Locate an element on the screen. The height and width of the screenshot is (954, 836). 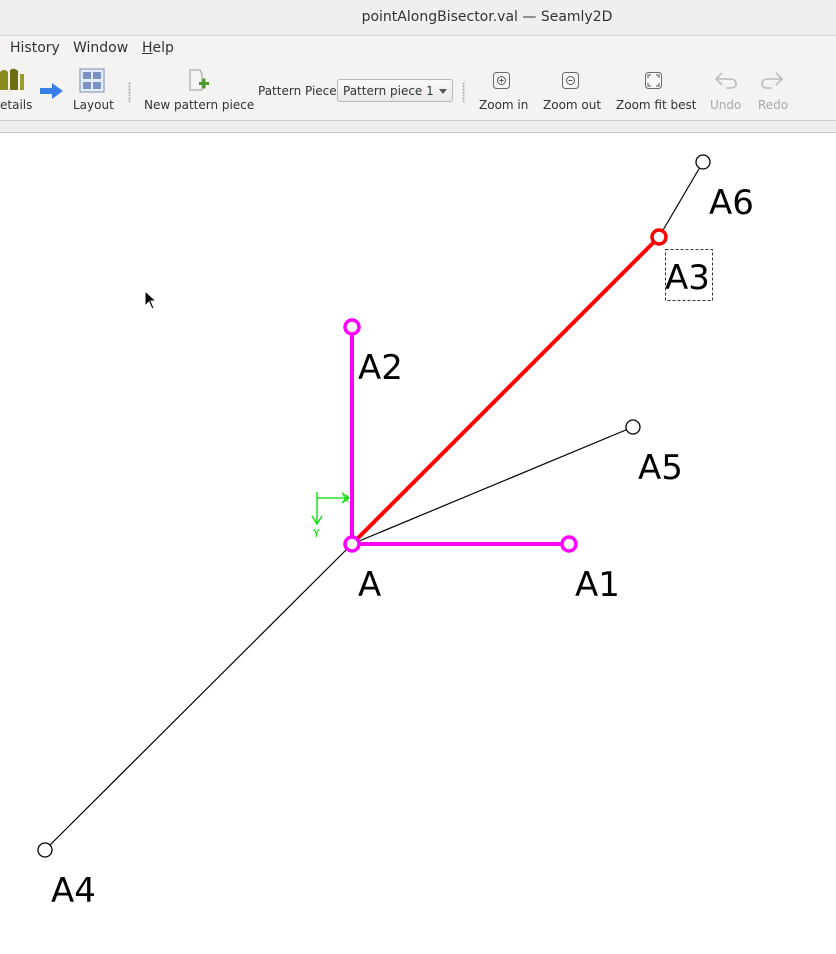
layout-label: Layout is located at coordinates (93, 105).